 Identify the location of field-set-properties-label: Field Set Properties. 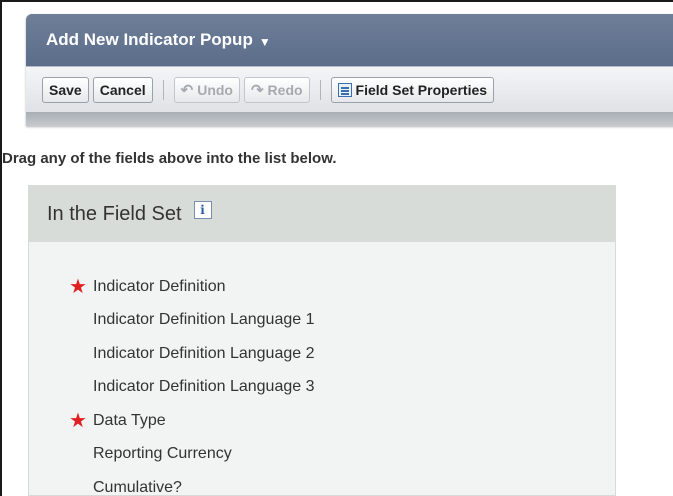
(421, 89).